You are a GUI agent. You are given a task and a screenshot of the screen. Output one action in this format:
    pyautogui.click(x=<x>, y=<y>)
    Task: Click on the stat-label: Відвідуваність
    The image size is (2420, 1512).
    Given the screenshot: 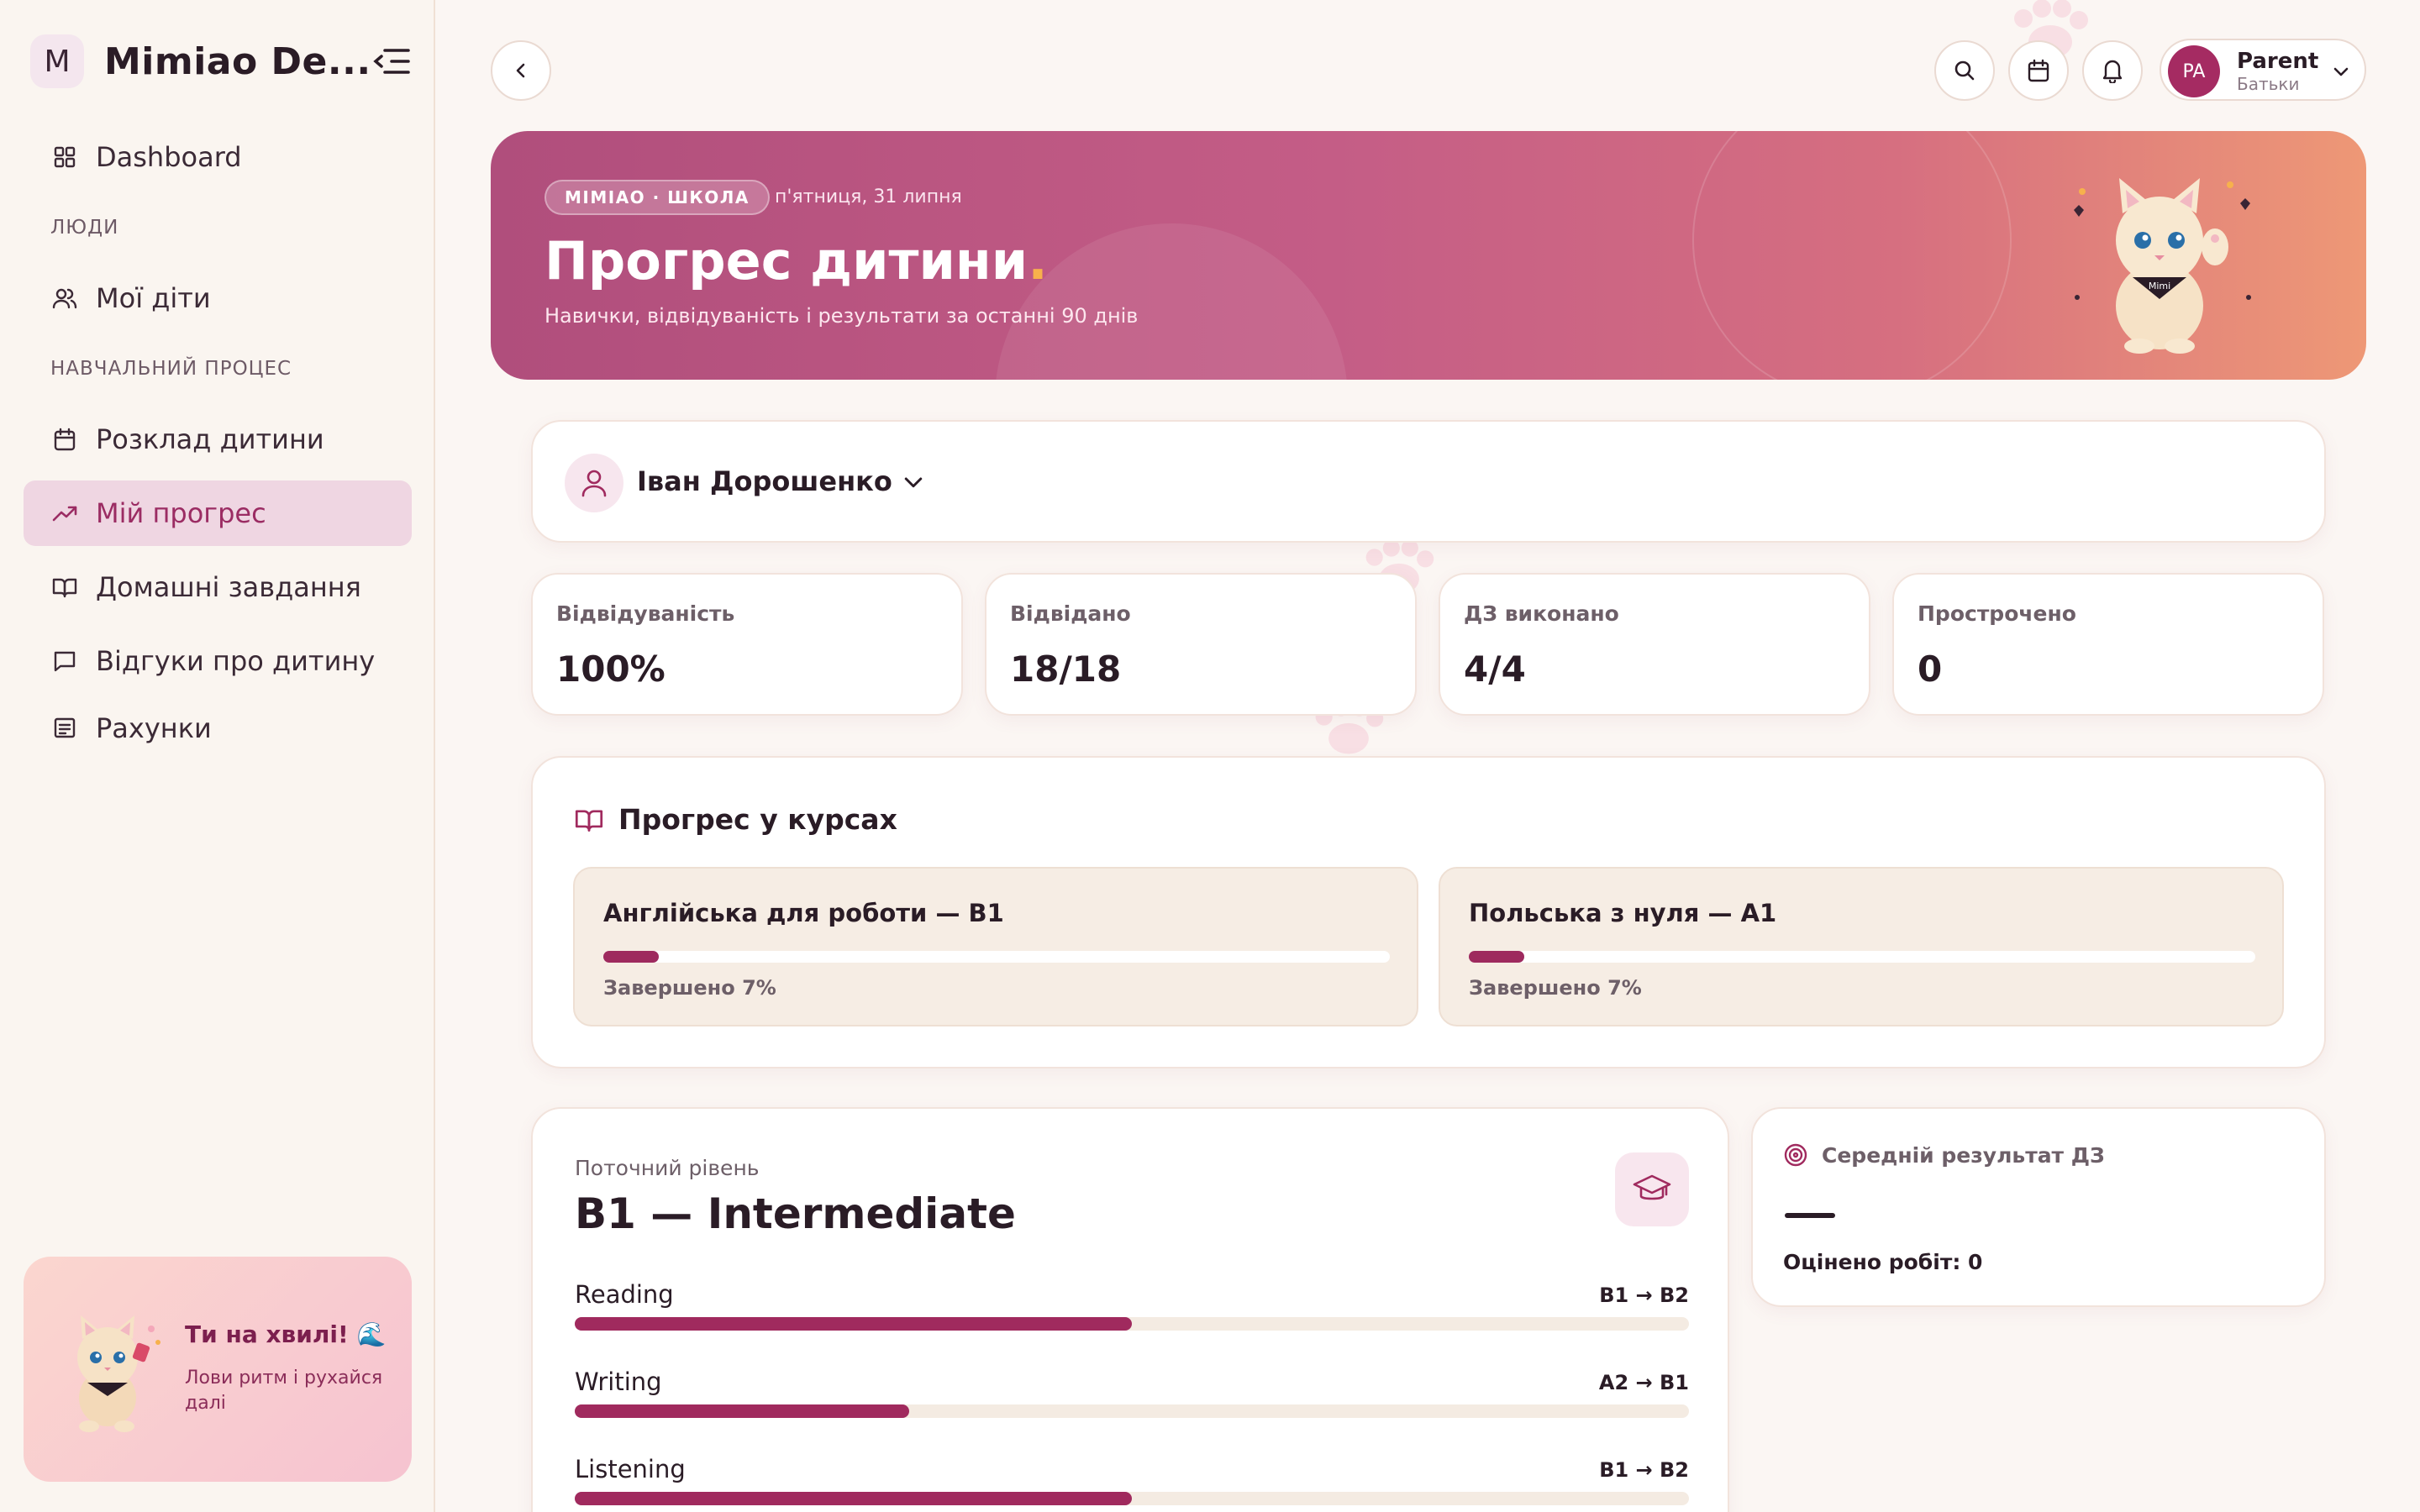 What is the action you would take?
    pyautogui.click(x=645, y=613)
    